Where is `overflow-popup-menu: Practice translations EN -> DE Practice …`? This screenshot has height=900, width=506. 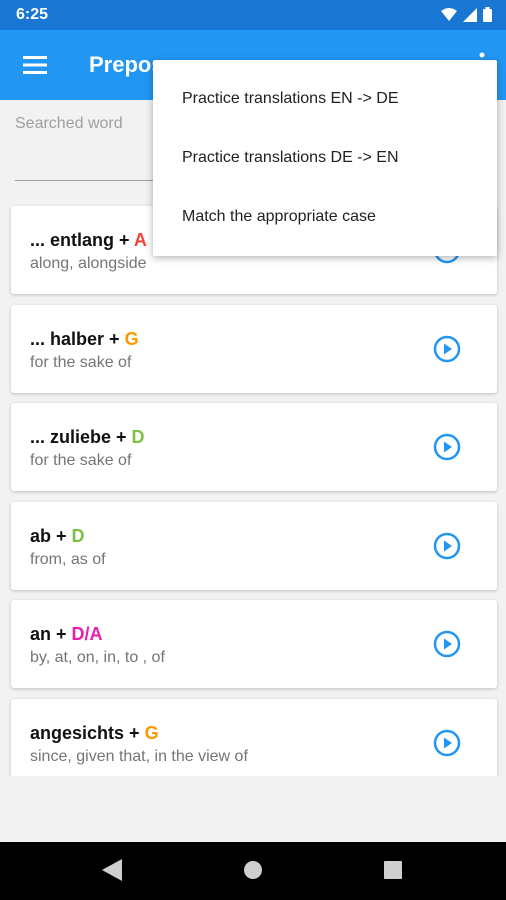 overflow-popup-menu: Practice translations EN -> DE Practice … is located at coordinates (325, 158).